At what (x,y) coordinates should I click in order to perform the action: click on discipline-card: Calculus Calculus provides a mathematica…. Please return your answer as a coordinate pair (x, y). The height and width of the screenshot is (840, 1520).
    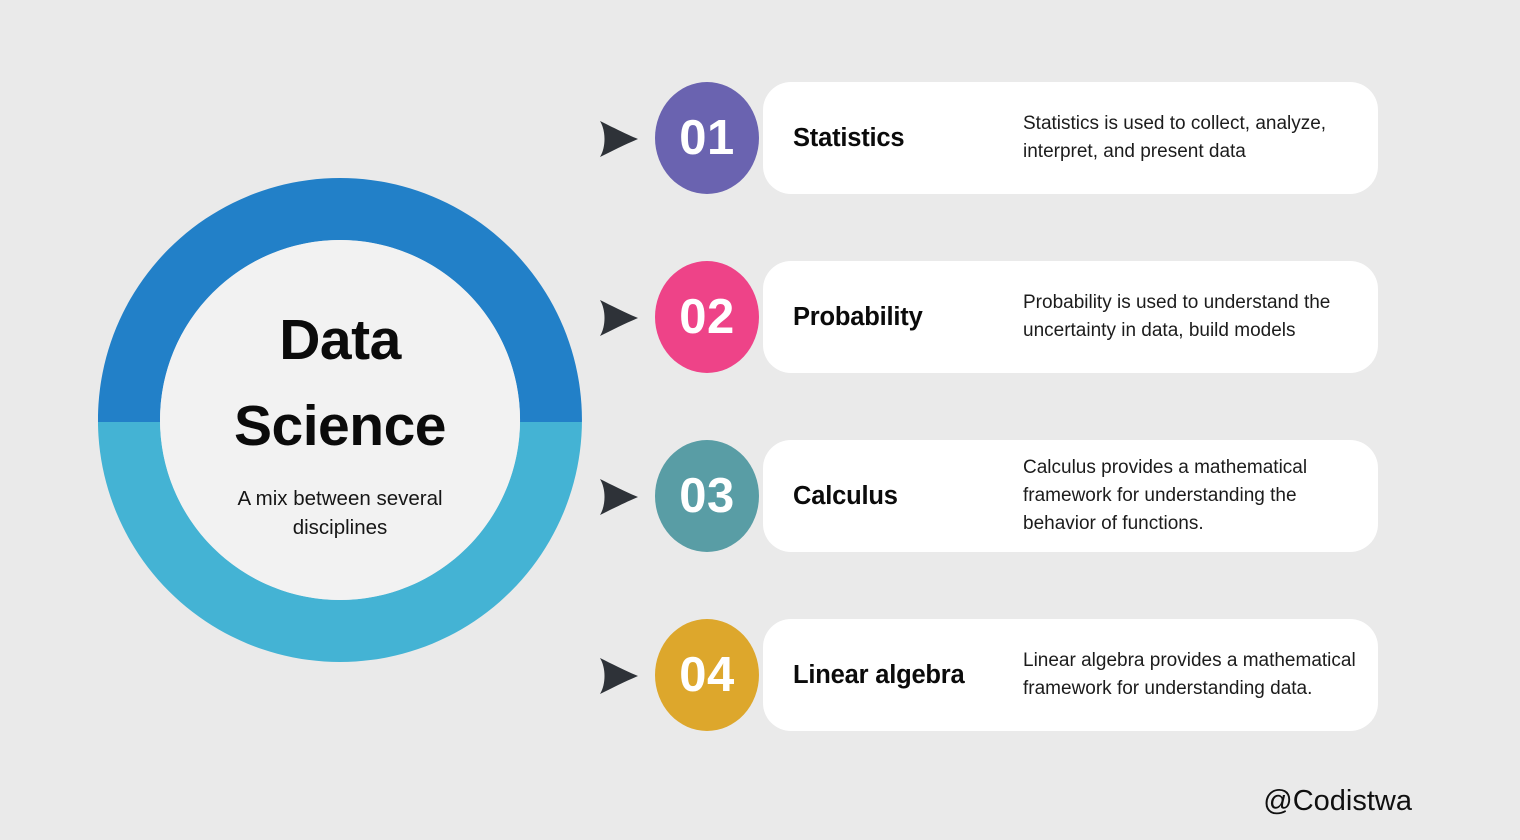
    Looking at the image, I should click on (1070, 496).